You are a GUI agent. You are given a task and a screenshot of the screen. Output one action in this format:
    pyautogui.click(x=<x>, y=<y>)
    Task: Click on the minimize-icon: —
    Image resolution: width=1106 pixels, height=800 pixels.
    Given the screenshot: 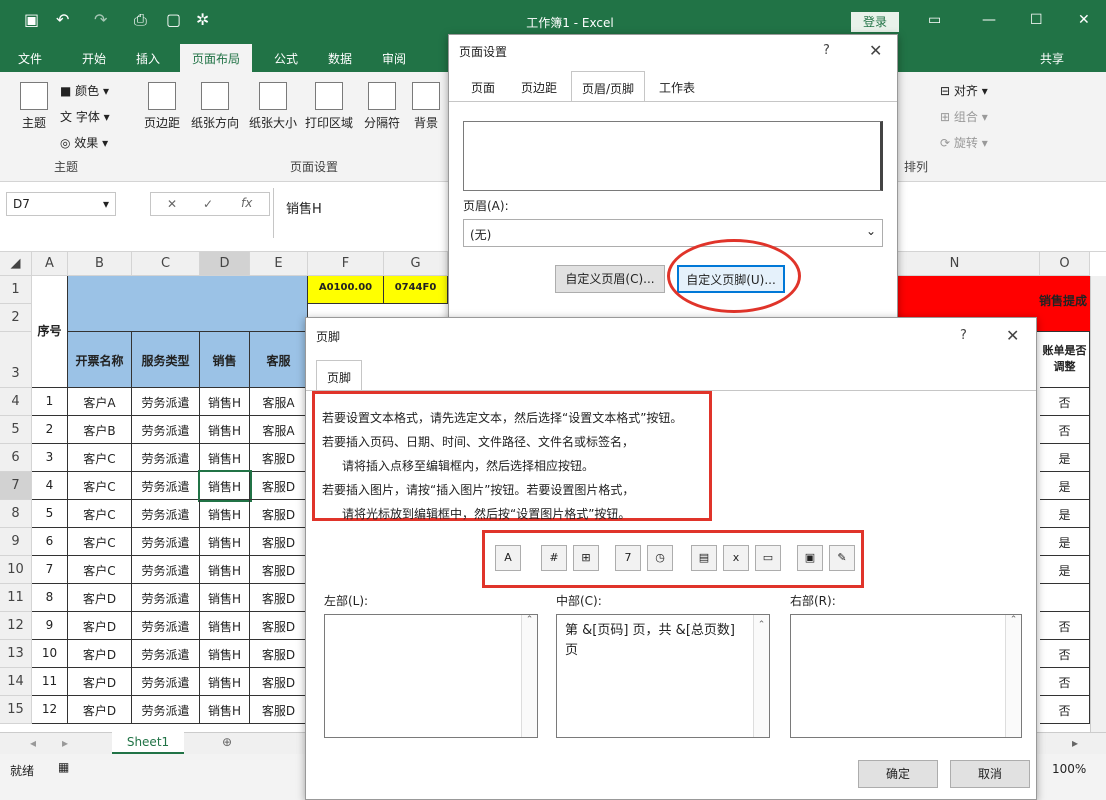 What is the action you would take?
    pyautogui.click(x=989, y=20)
    